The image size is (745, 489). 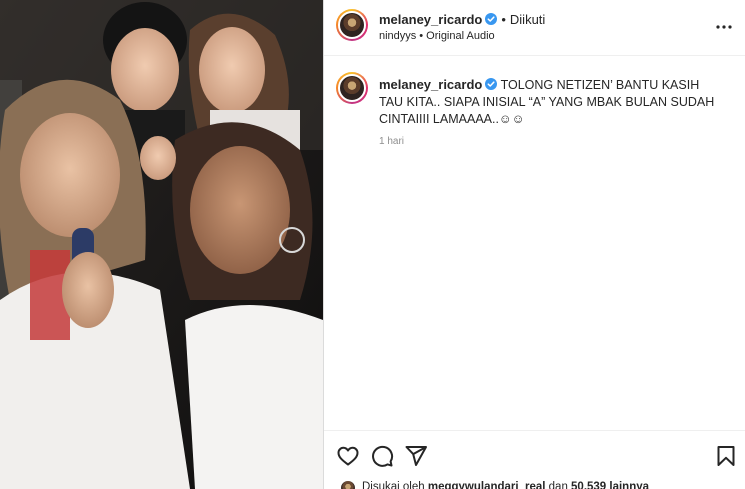 What do you see at coordinates (391, 141) in the screenshot?
I see `post-timestamp: 1 hari` at bounding box center [391, 141].